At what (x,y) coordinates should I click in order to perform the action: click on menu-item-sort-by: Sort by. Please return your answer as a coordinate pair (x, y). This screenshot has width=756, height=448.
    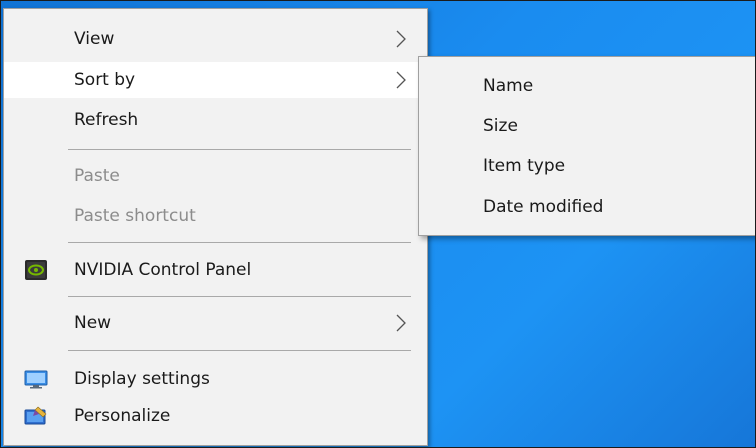
    Looking at the image, I should click on (215, 80).